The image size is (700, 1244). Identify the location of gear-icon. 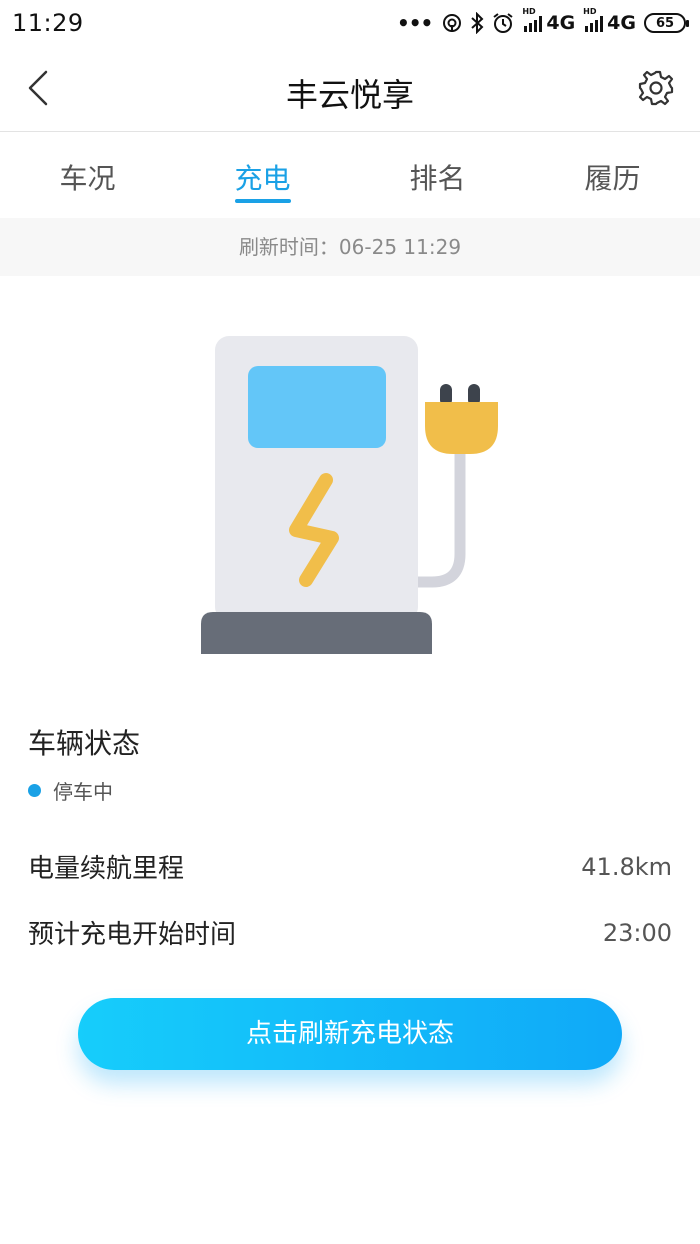
(656, 88).